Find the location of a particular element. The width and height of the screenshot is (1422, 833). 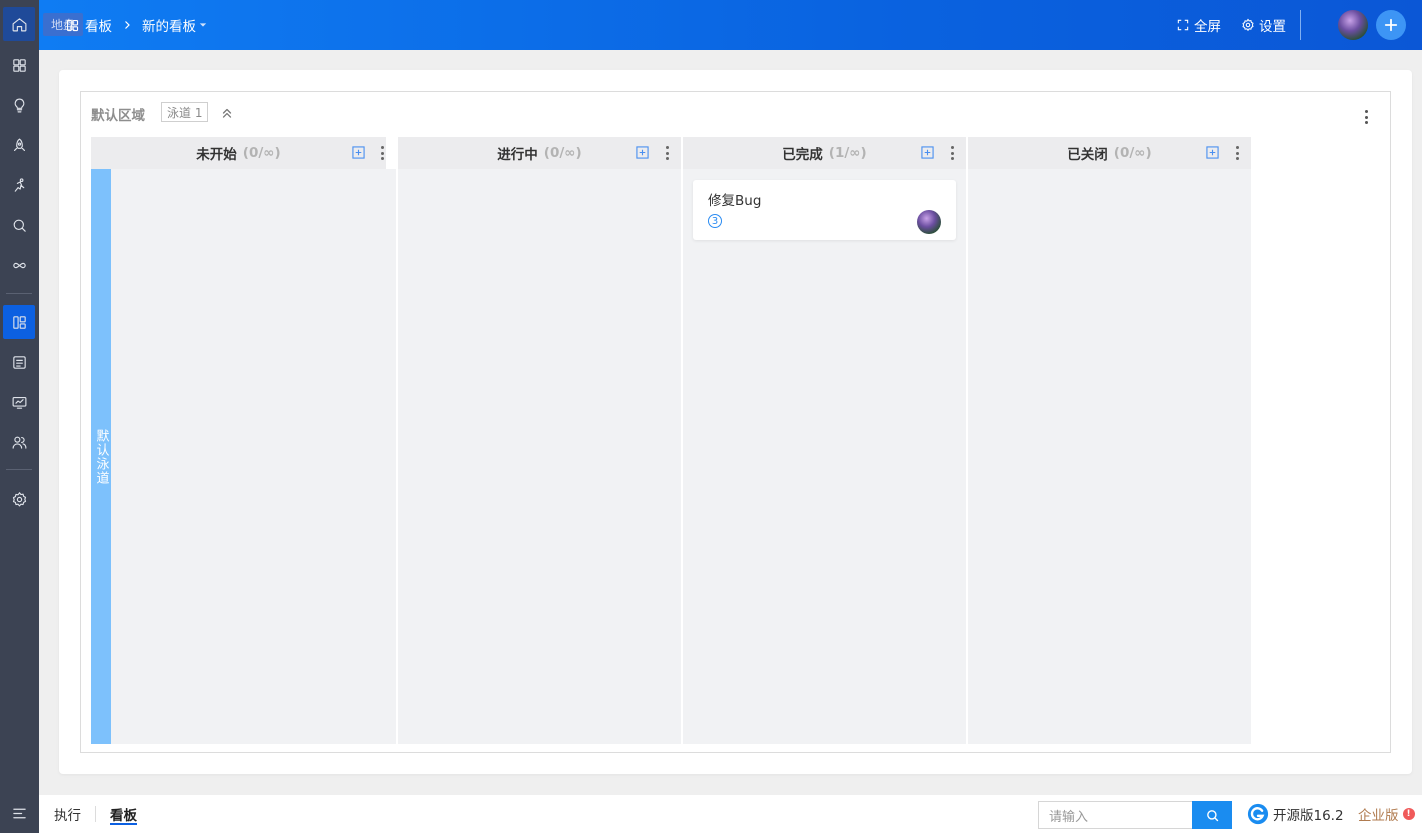

column-name: 进行中 is located at coordinates (517, 155).